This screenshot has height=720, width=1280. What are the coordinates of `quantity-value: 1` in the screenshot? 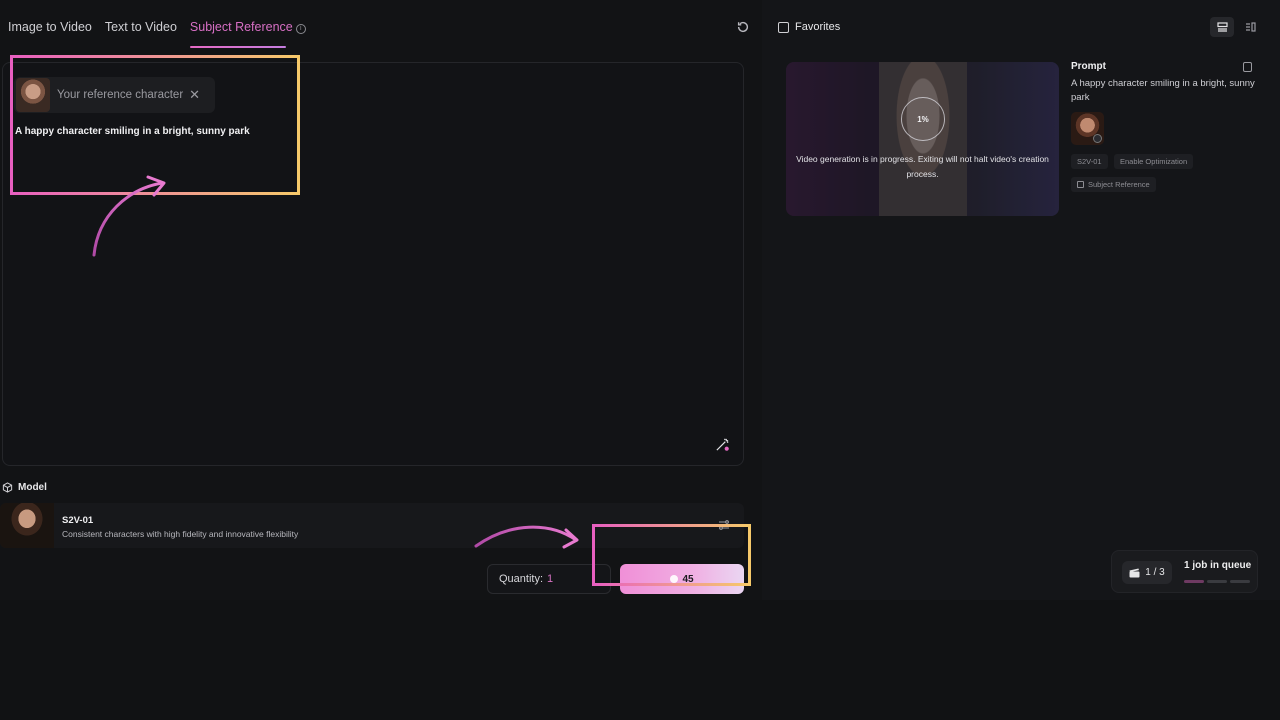 It's located at (550, 579).